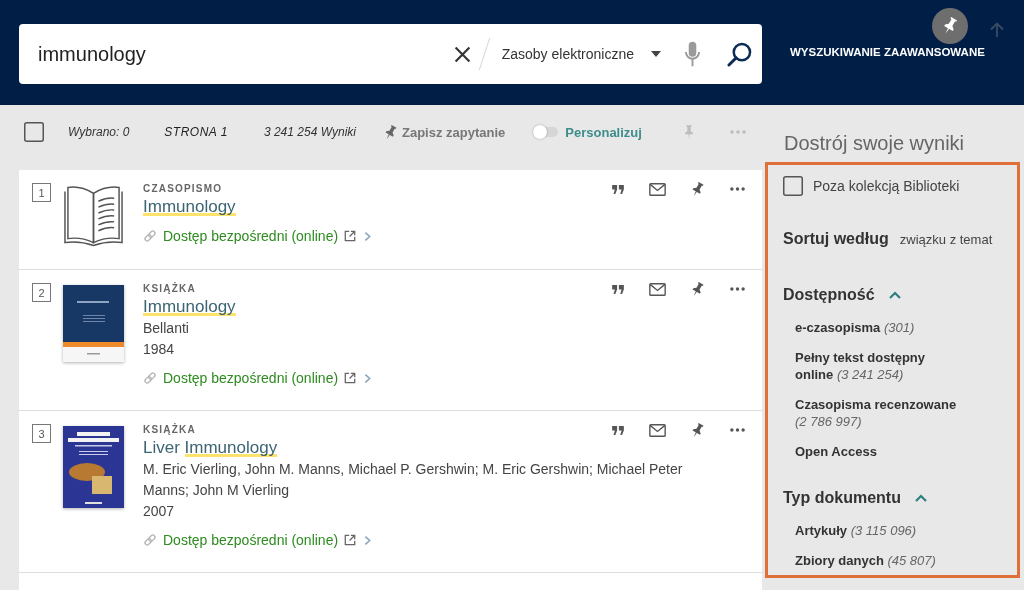 The width and height of the screenshot is (1024, 590). Describe the element at coordinates (836, 239) in the screenshot. I see `sort-label: Sortuj według` at that location.